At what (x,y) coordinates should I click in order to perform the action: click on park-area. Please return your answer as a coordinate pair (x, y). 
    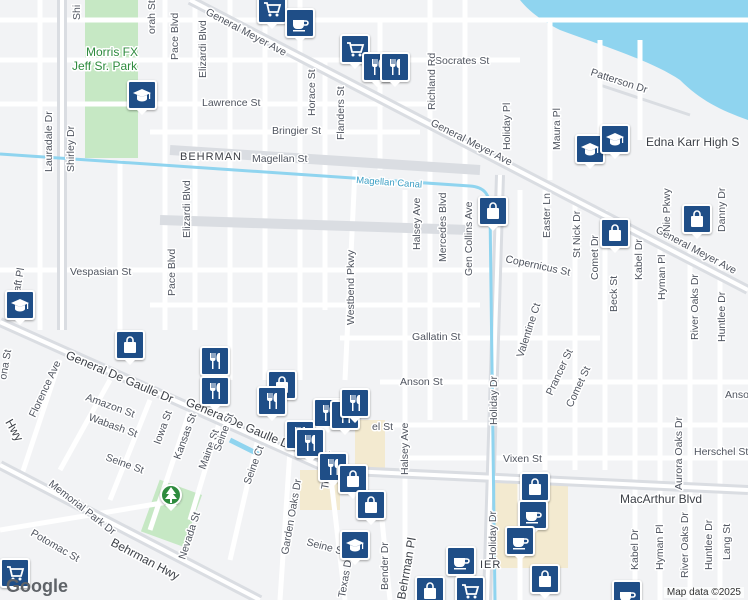
    Looking at the image, I should click on (111, 79).